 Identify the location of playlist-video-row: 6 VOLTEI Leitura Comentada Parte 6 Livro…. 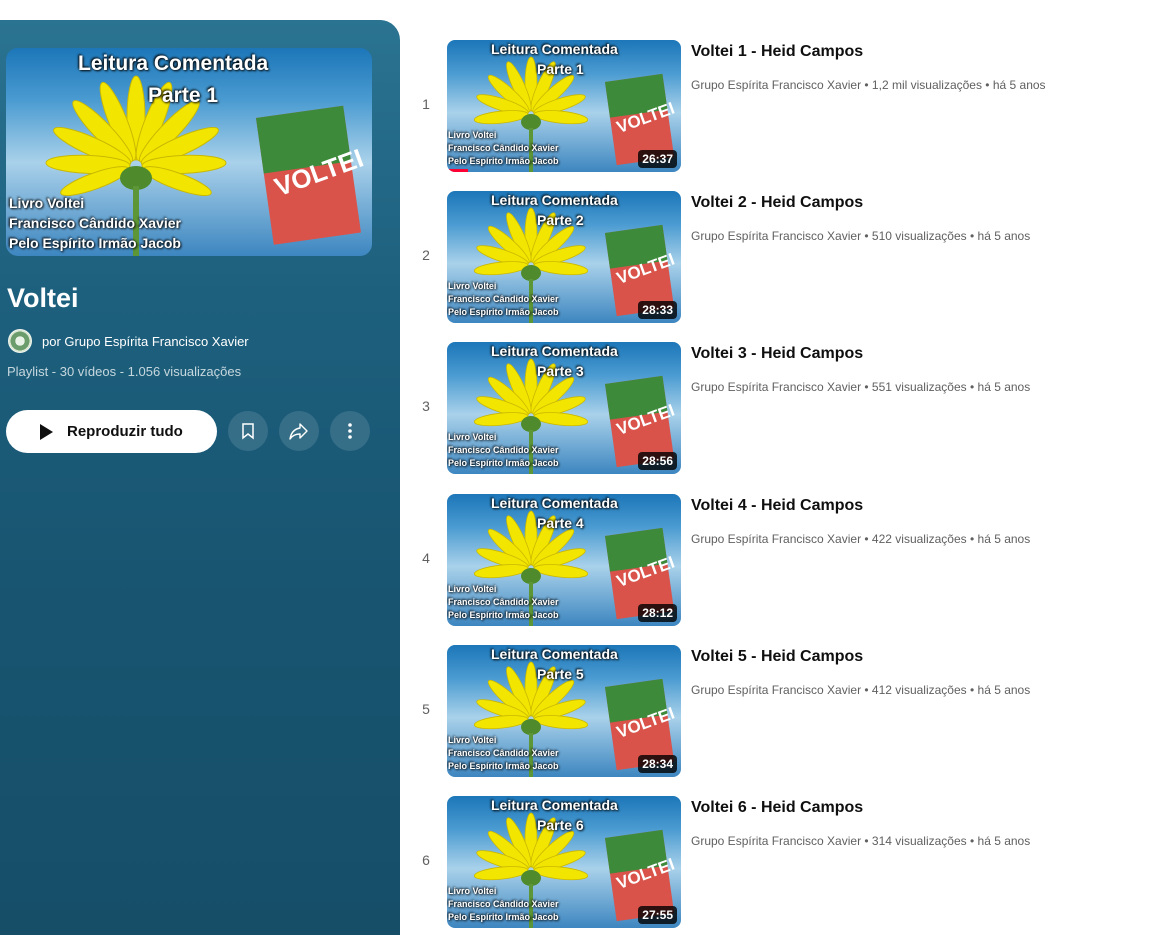
(785, 864).